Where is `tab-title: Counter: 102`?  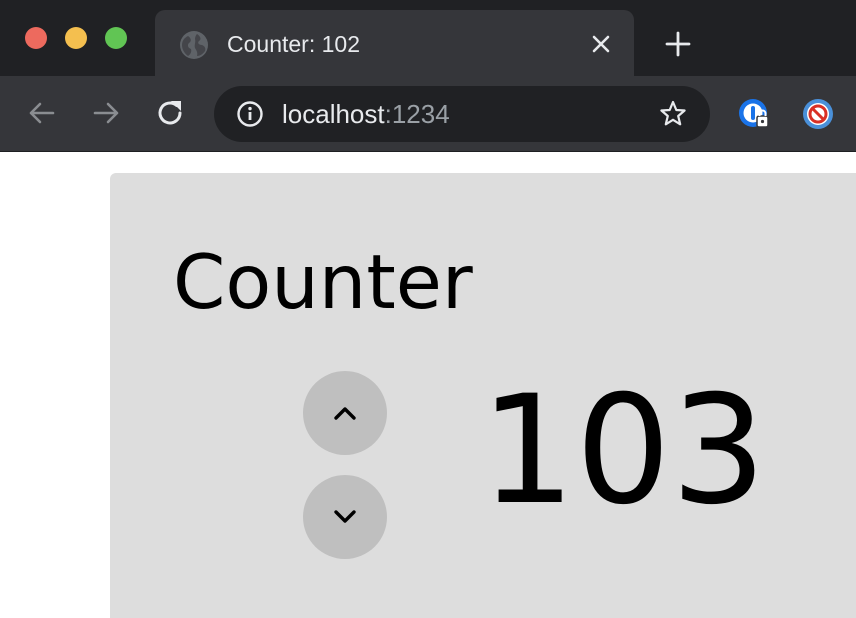
tab-title: Counter: 102 is located at coordinates (293, 44).